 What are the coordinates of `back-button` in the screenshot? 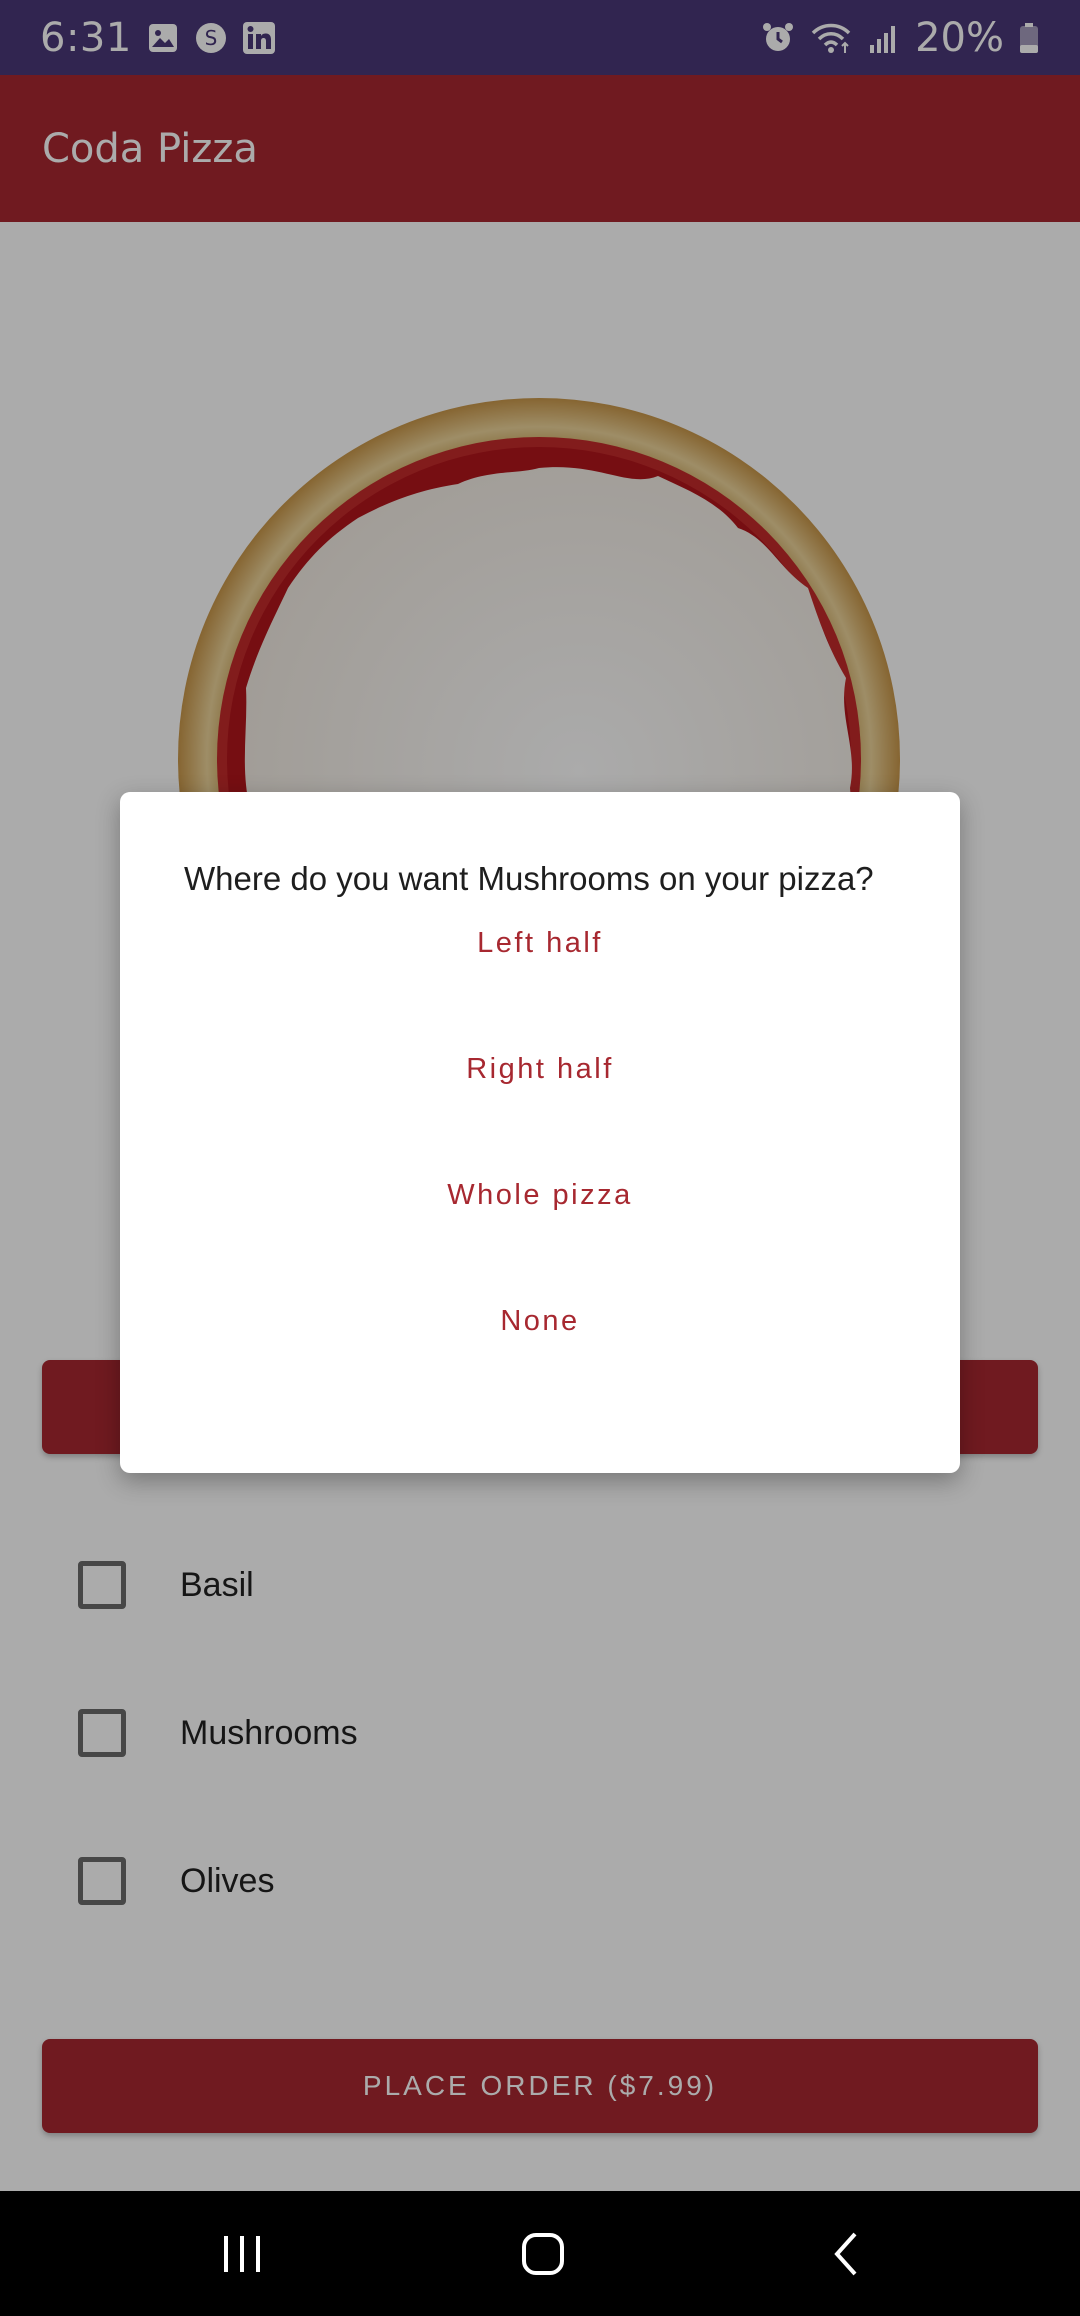 It's located at (847, 2254).